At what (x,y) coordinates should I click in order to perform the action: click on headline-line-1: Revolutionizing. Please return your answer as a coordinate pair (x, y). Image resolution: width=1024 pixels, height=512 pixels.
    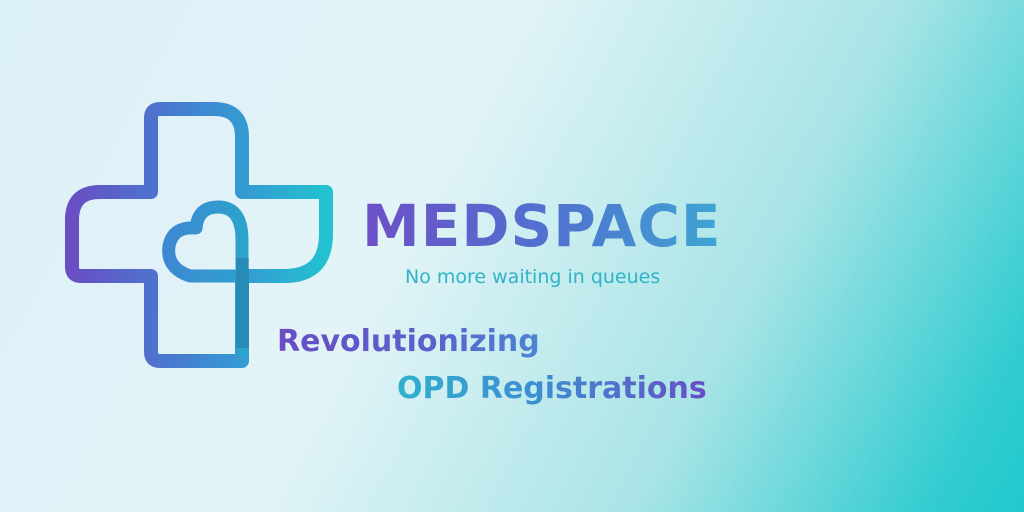
    Looking at the image, I should click on (408, 342).